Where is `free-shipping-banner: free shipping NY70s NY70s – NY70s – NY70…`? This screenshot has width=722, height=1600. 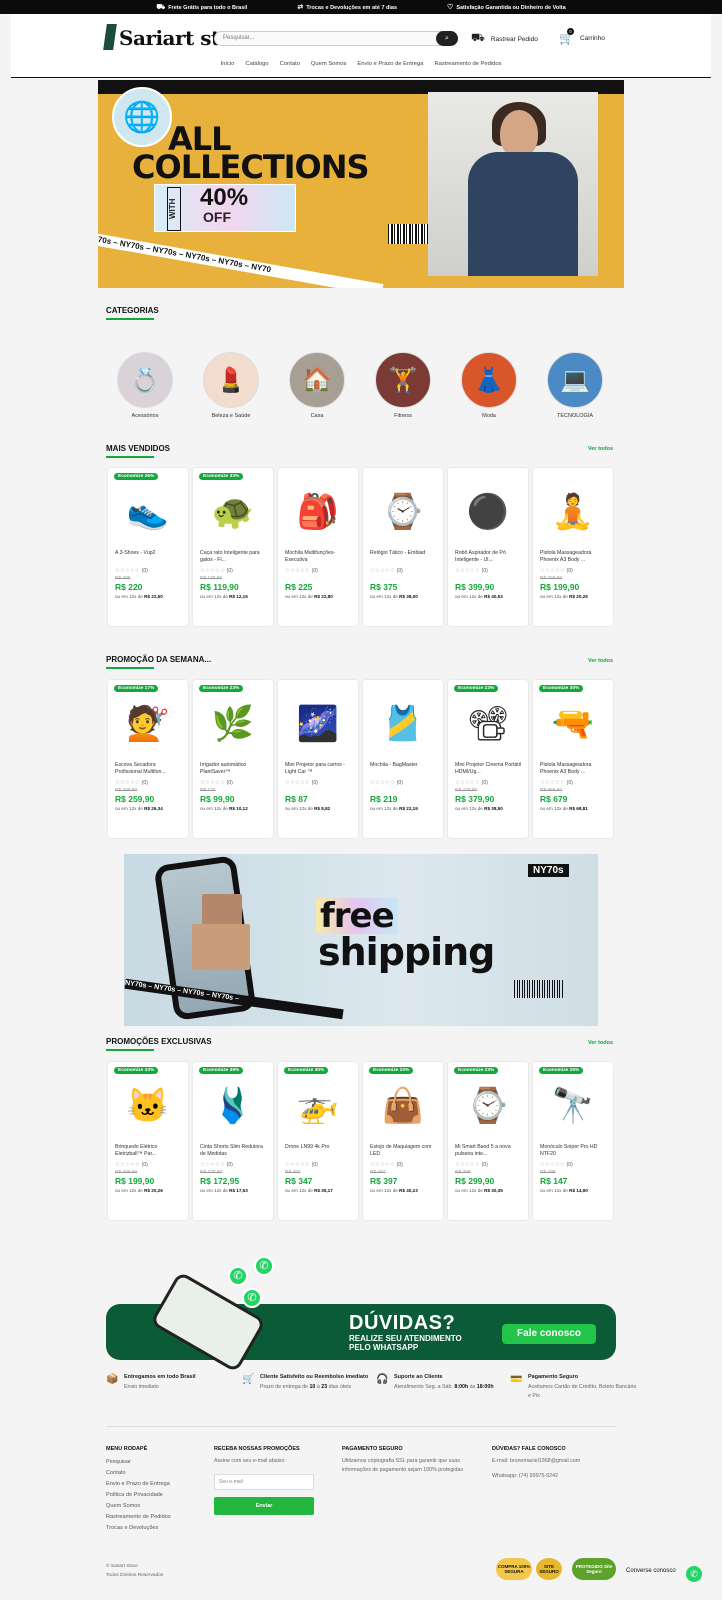 free-shipping-banner: free shipping NY70s NY70s – NY70s – NY70… is located at coordinates (361, 940).